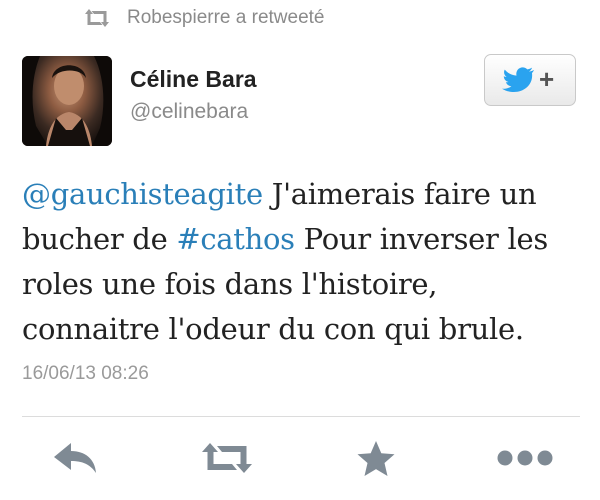 This screenshot has width=600, height=500. I want to click on retweet-notice-text: Robespierre a retweeté, so click(226, 17).